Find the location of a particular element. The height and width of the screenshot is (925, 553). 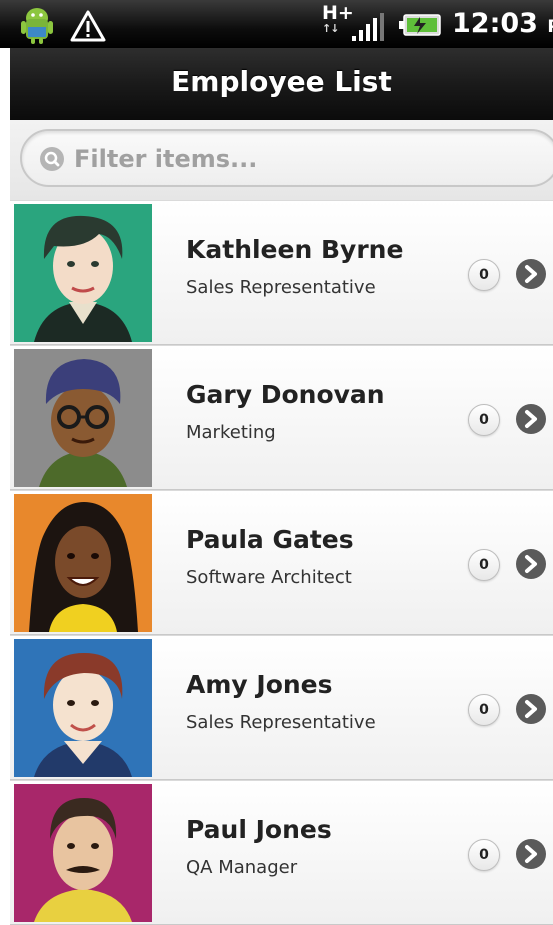

network-type-indicator: H+ ↑↓ is located at coordinates (338, 18).